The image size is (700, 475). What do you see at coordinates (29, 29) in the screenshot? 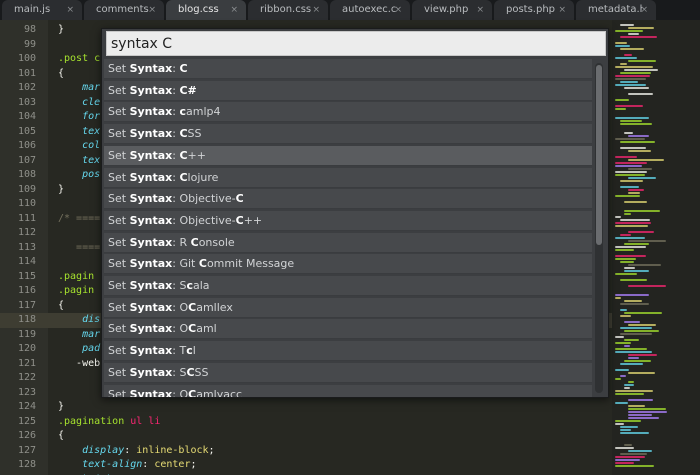
I see `line-number: 98` at bounding box center [29, 29].